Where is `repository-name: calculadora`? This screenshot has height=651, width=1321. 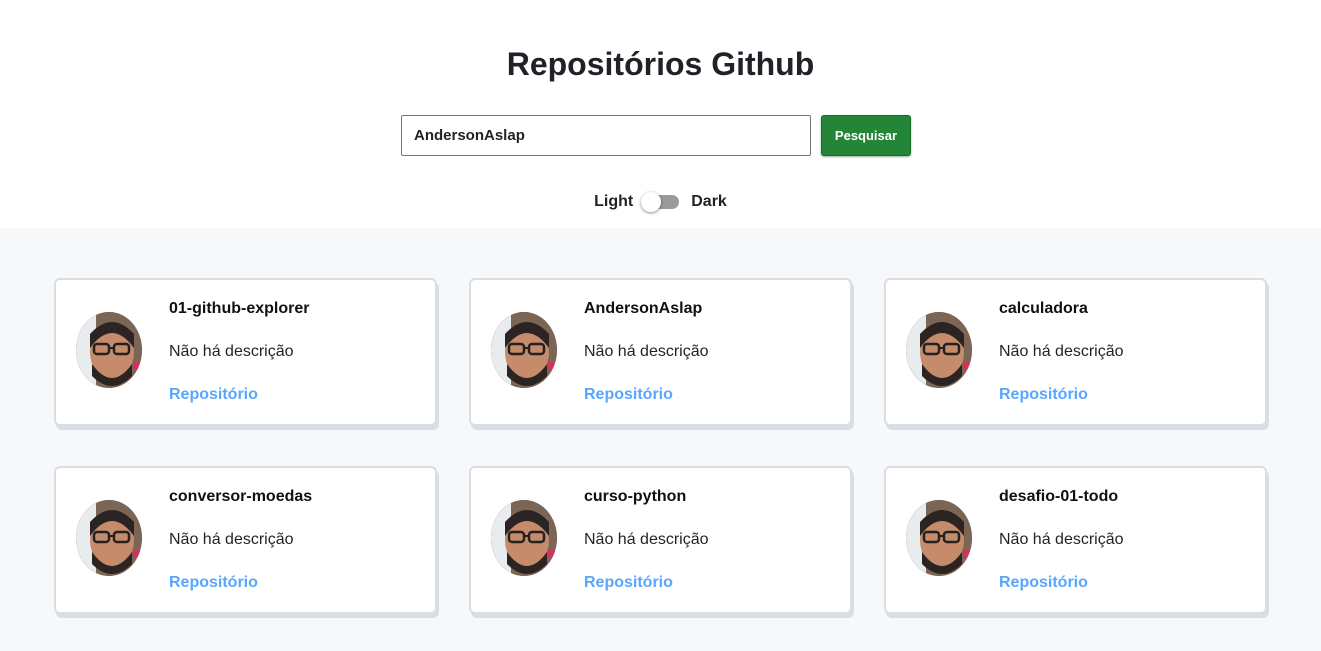 repository-name: calculadora is located at coordinates (1043, 308).